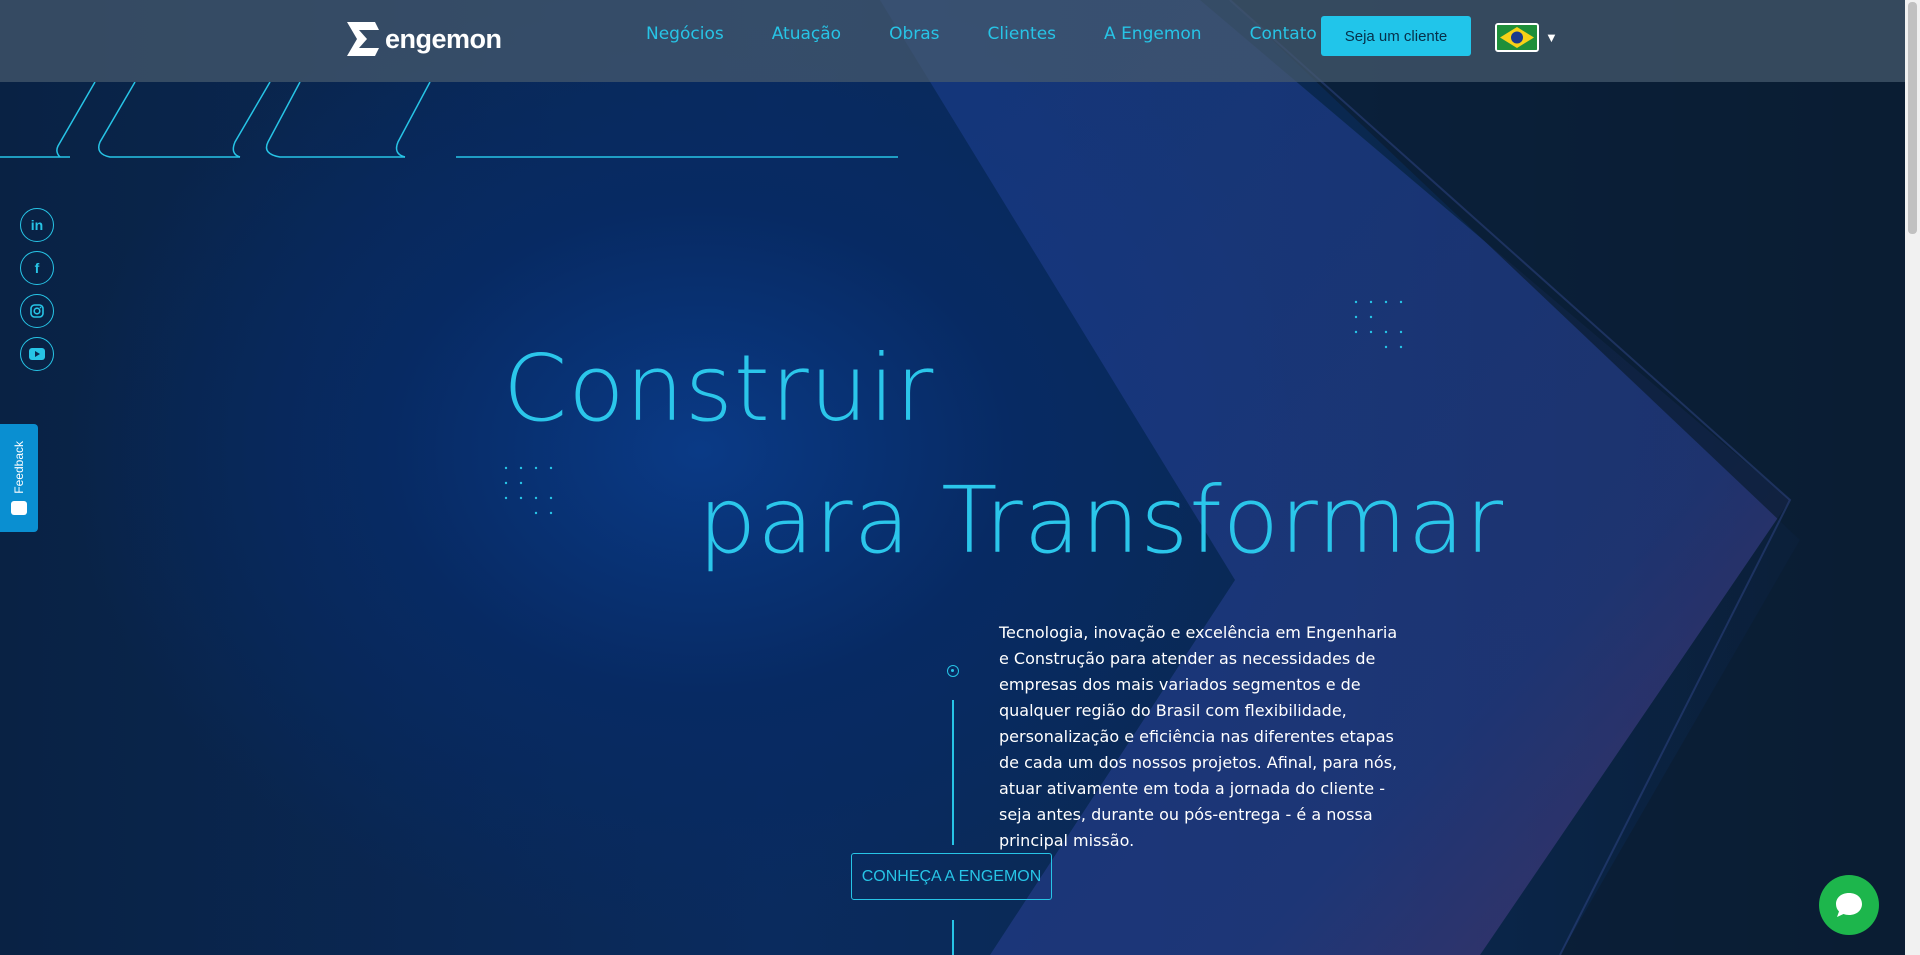 This screenshot has height=955, width=1920. Describe the element at coordinates (953, 671) in the screenshot. I see `timeline-dot` at that location.